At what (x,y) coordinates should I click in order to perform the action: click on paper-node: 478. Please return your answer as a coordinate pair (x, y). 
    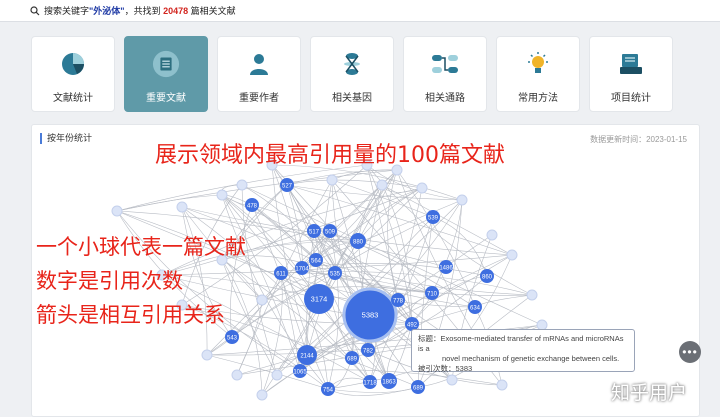
    Looking at the image, I should click on (252, 205).